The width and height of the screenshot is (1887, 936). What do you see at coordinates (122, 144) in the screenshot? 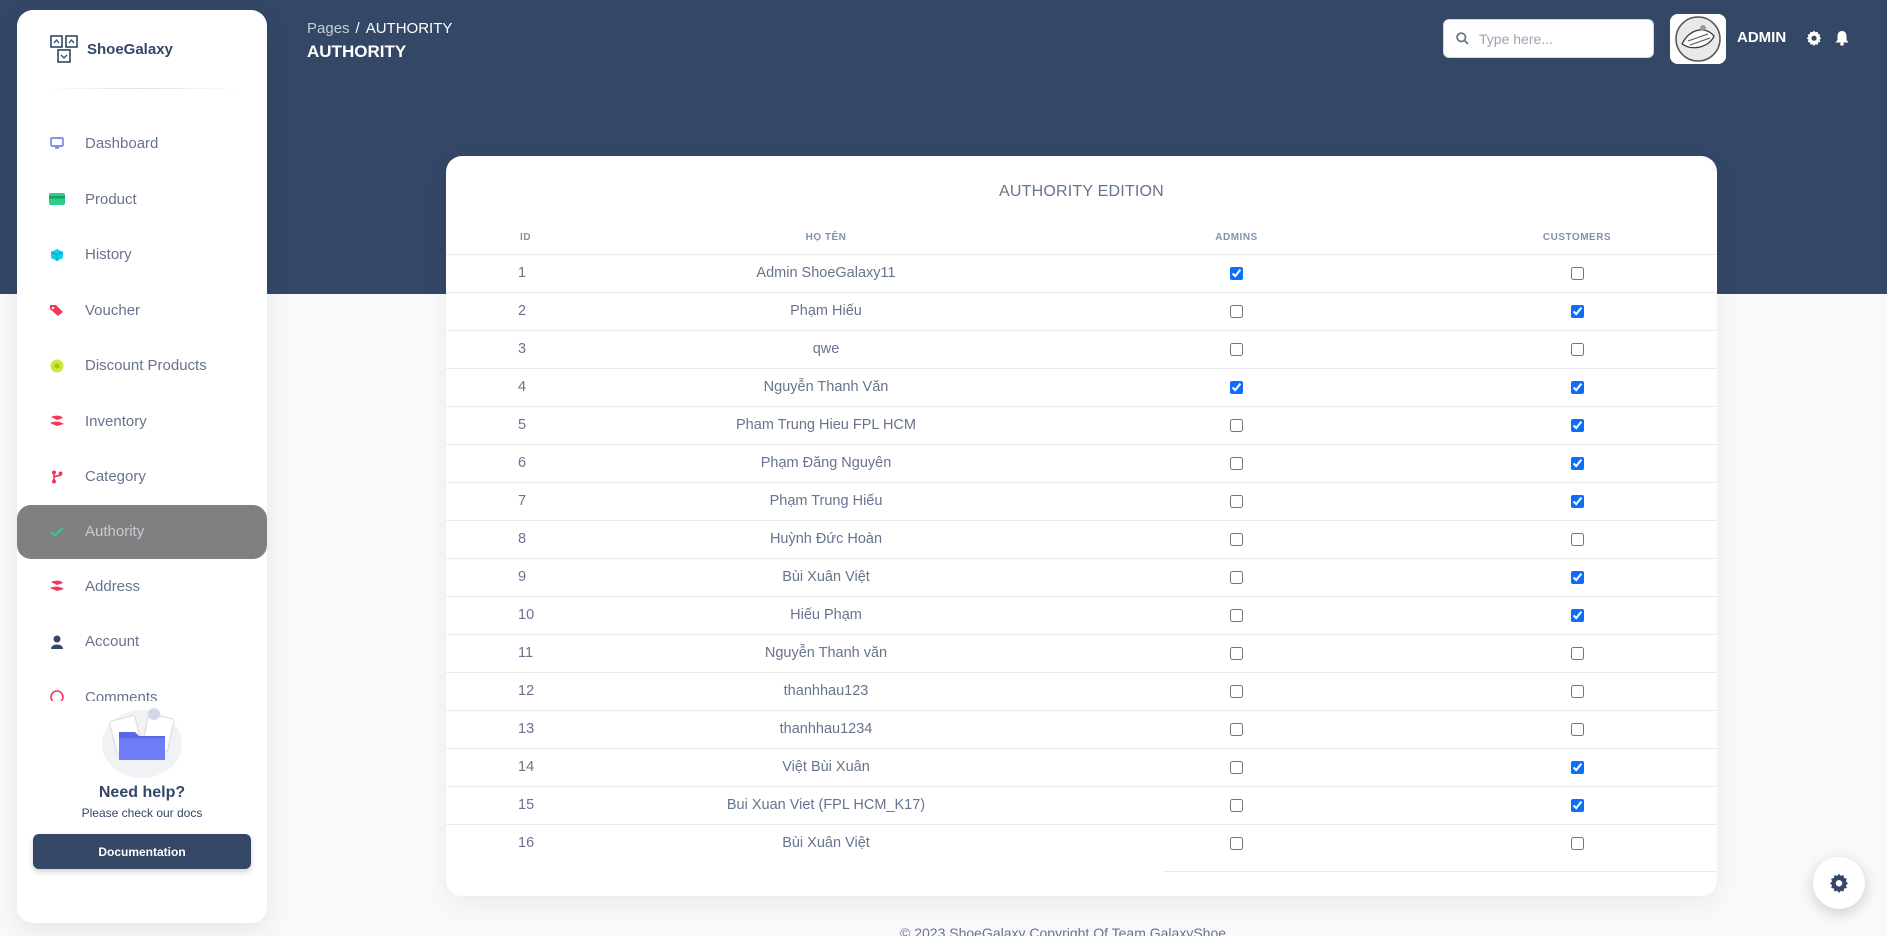
I see `sidebar-item-label: Dashboard` at bounding box center [122, 144].